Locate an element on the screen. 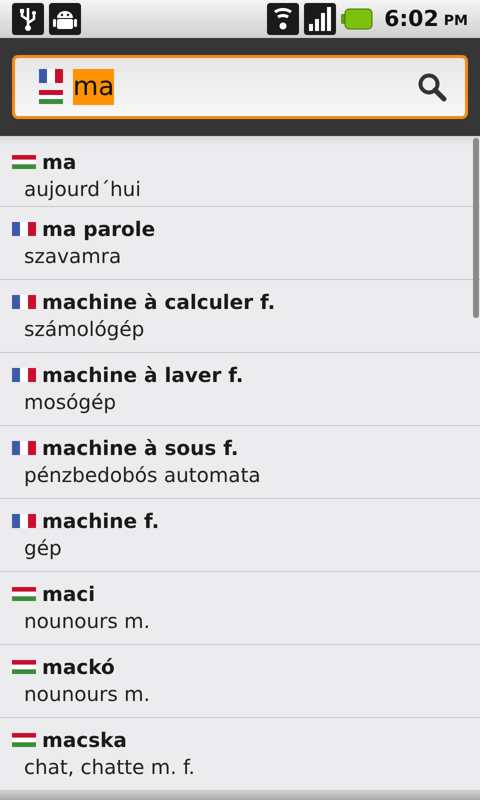 This screenshot has width=480, height=800. result-row: machine à laver f. mosógép is located at coordinates (240, 389).